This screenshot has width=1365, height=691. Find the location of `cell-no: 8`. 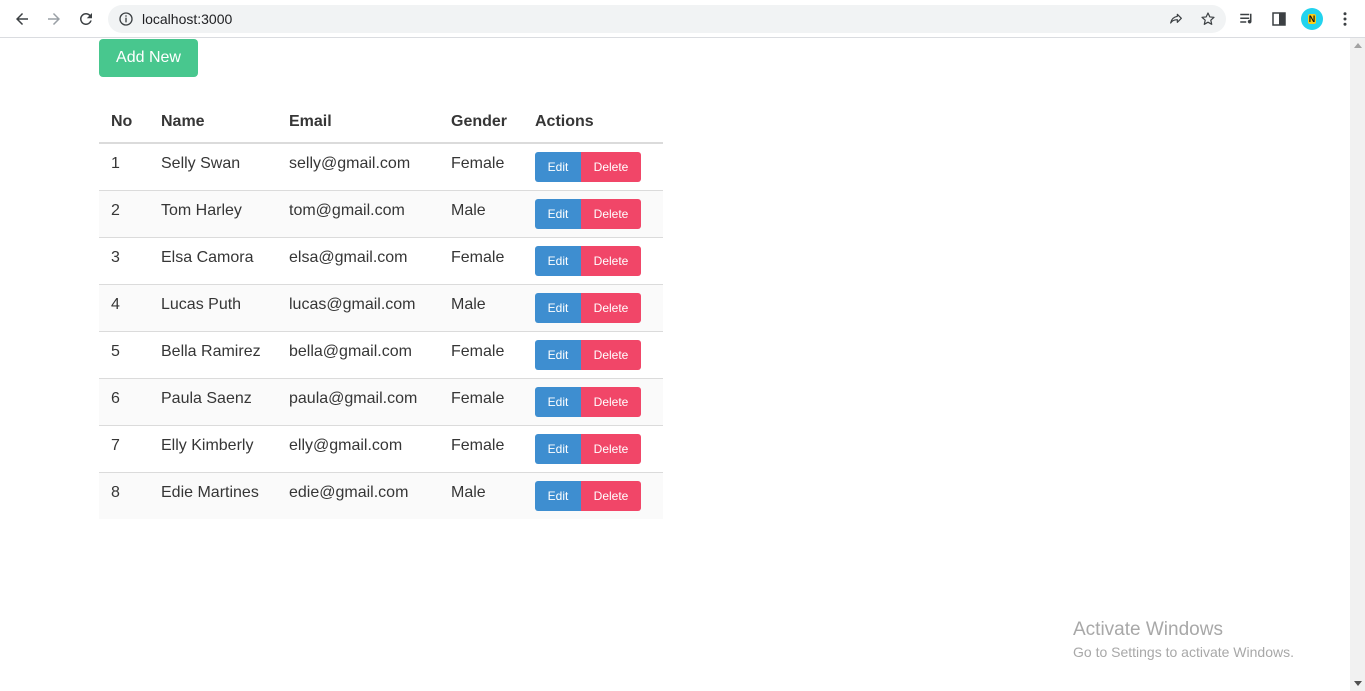

cell-no: 8 is located at coordinates (124, 495).